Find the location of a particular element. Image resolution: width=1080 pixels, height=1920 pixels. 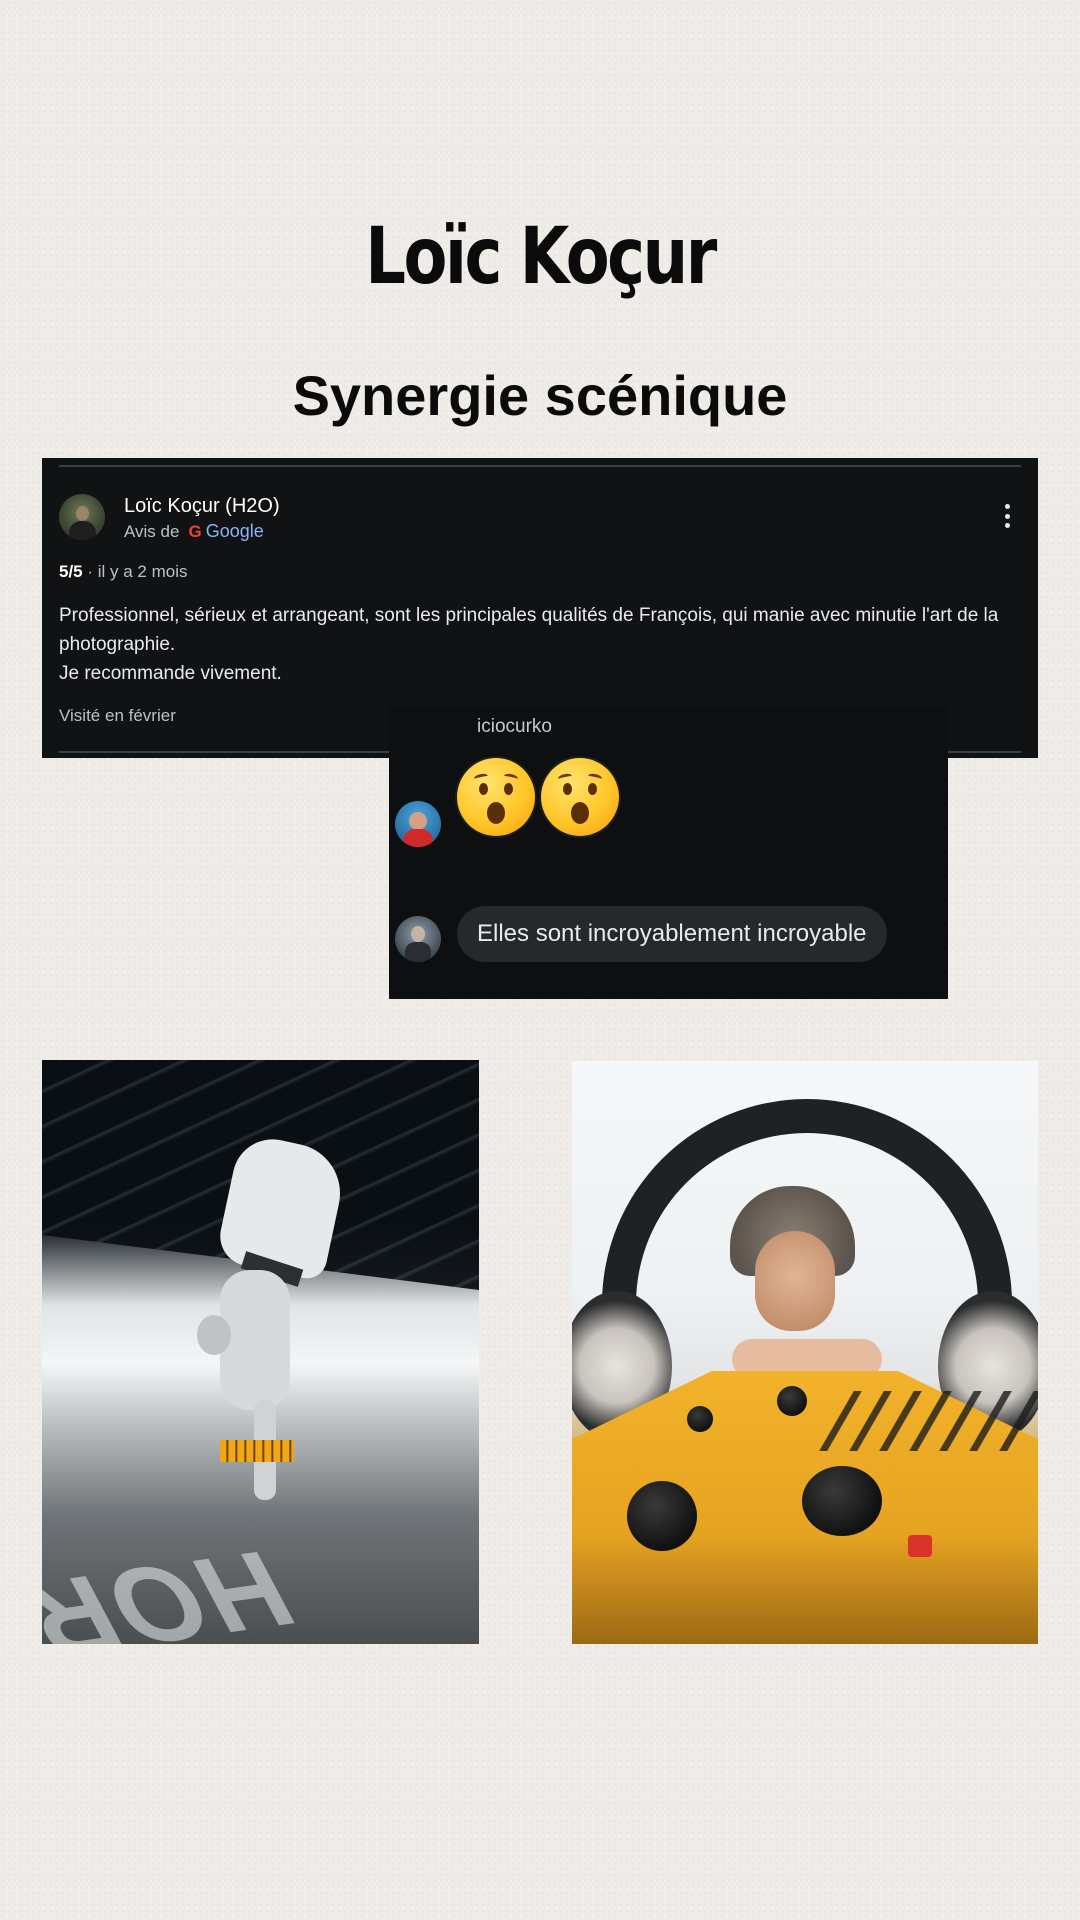

page-title: Loïc Koçur is located at coordinates (541, 257).